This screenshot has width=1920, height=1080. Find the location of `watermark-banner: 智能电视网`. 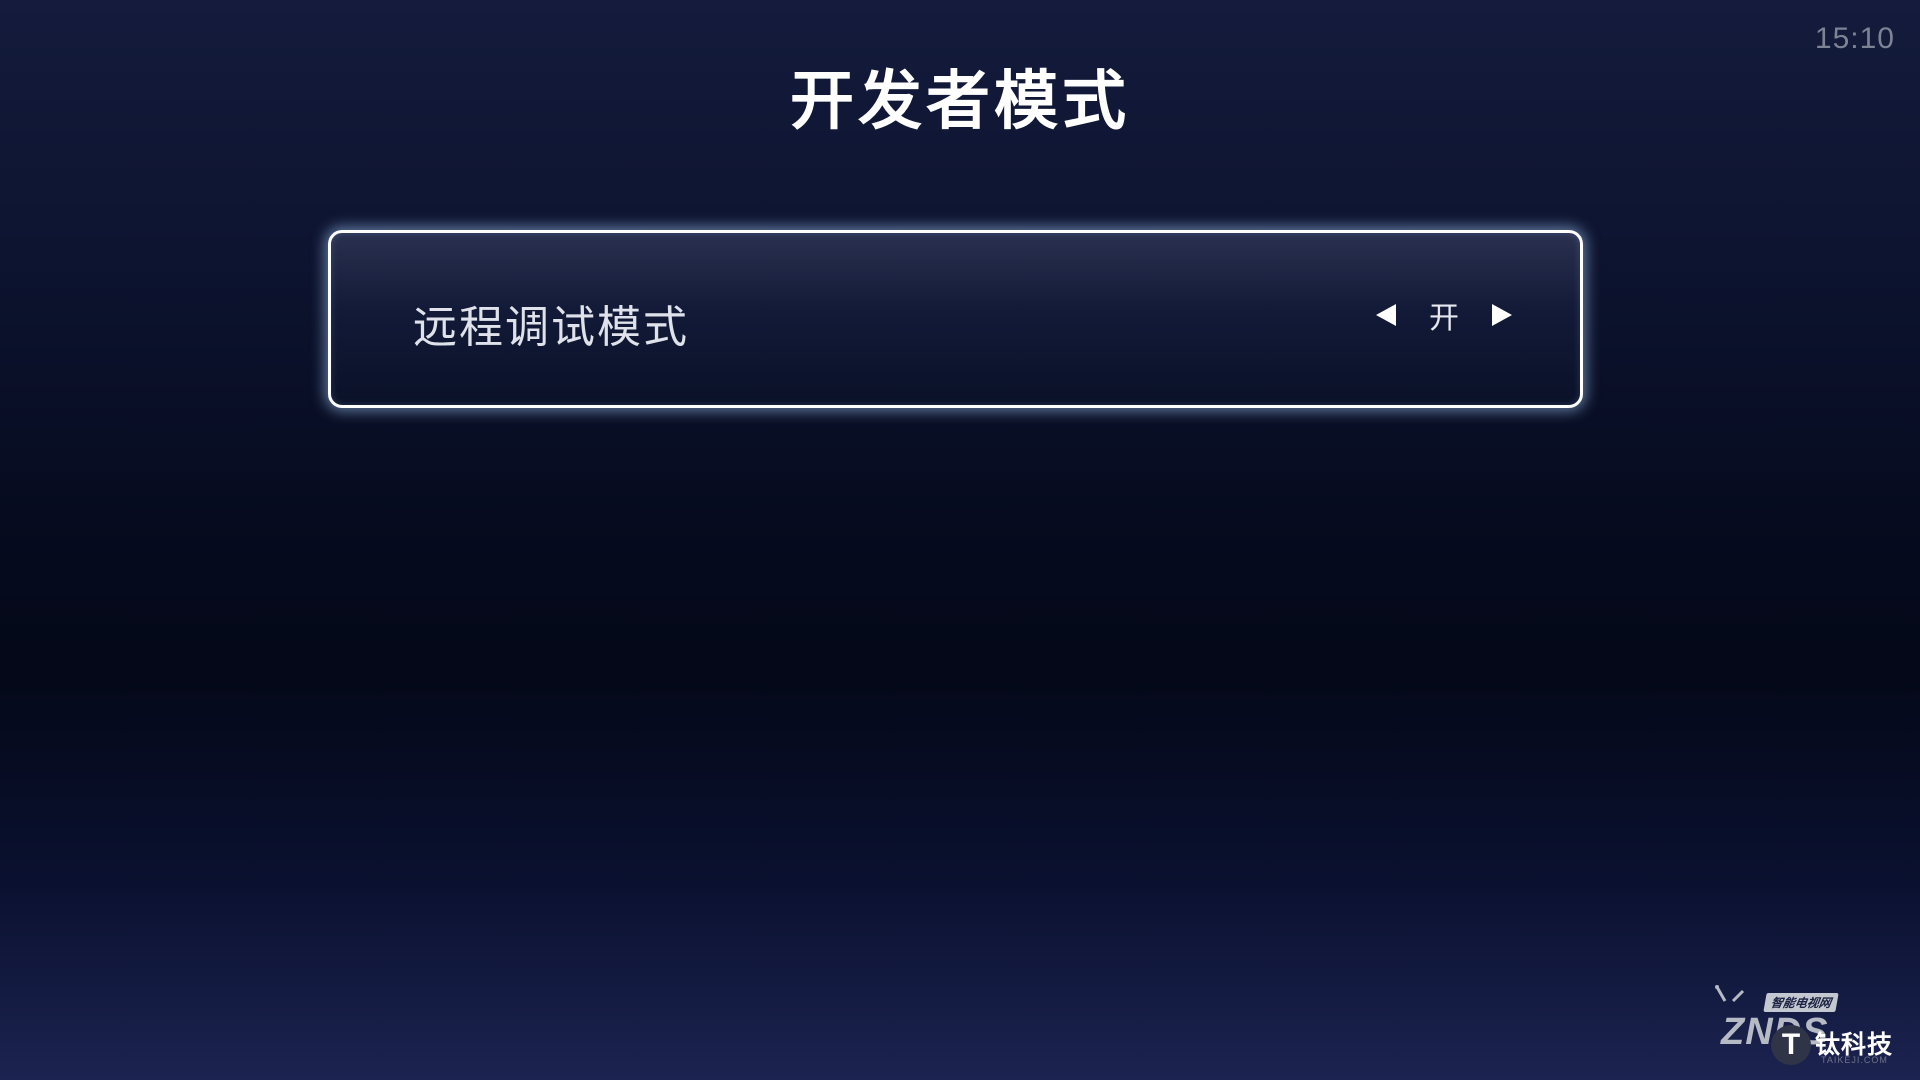

watermark-banner: 智能电视网 is located at coordinates (1801, 1002).